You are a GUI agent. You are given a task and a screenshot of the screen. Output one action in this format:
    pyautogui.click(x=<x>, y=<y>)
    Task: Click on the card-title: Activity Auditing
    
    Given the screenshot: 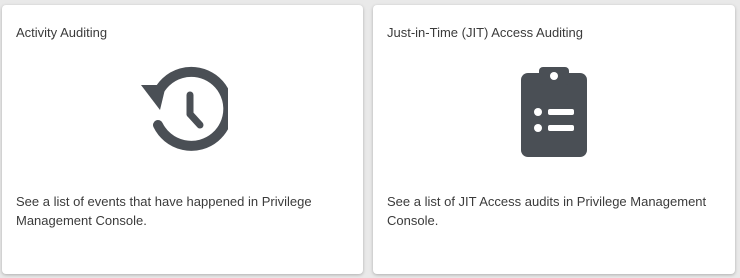 What is the action you would take?
    pyautogui.click(x=62, y=32)
    